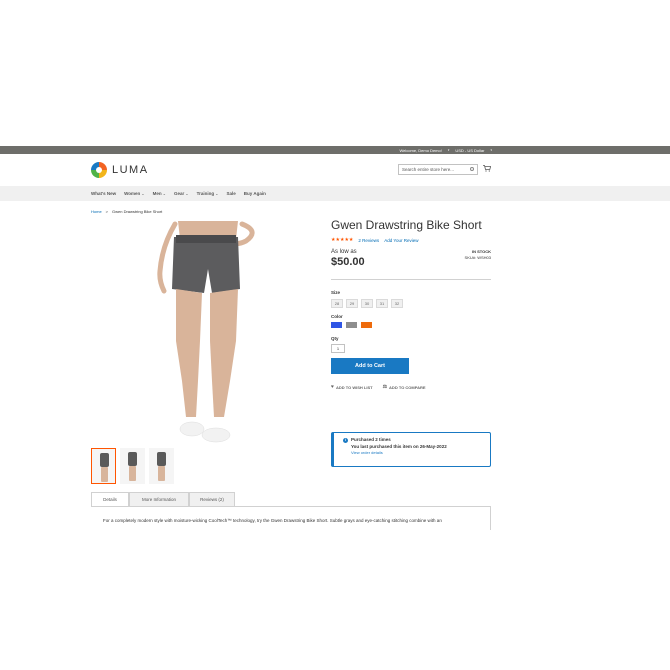 This screenshot has width=670, height=670. I want to click on size-option-32: 32, so click(397, 303).